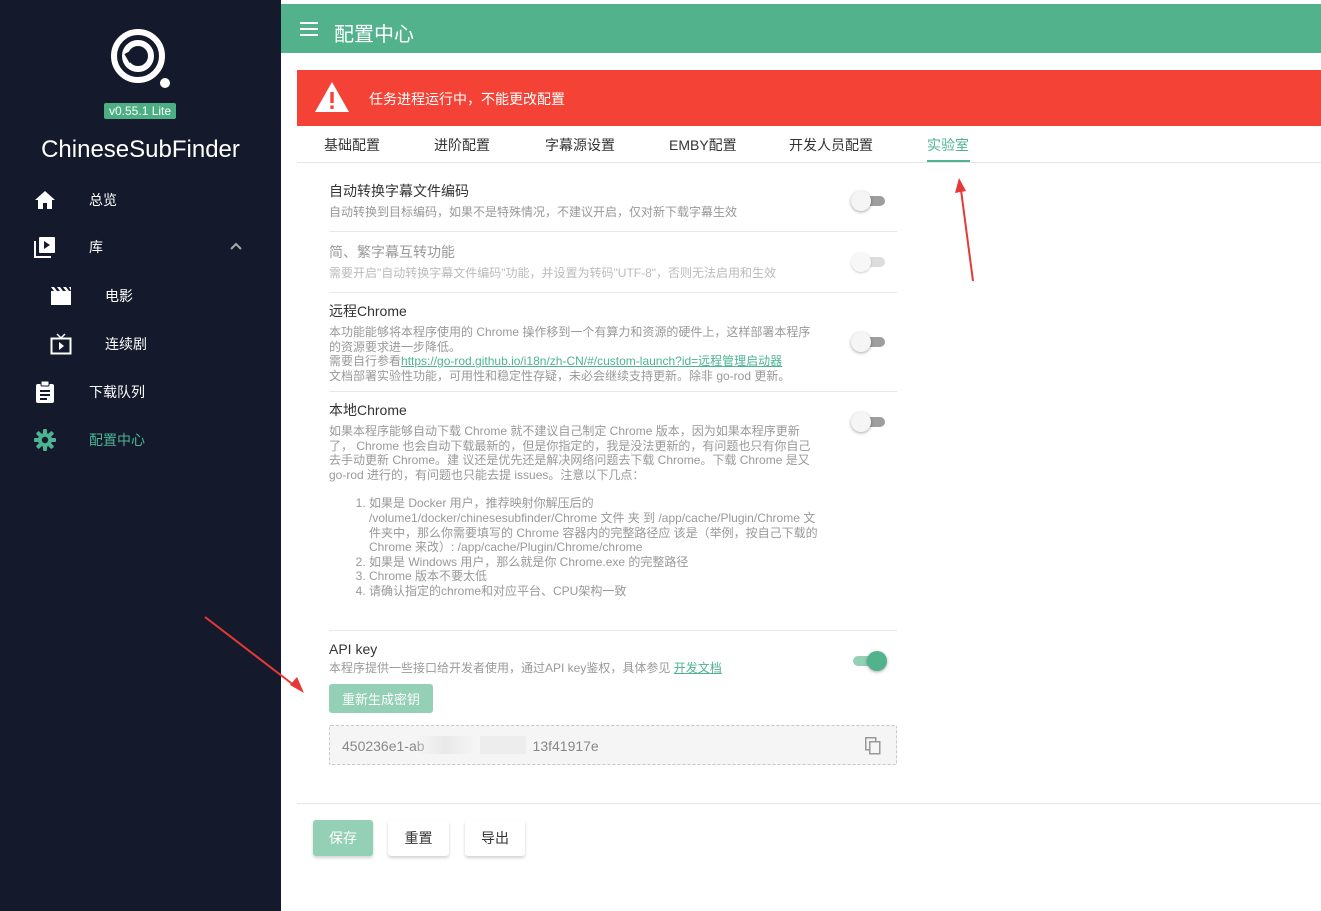  I want to click on settings-tabs: 基础配置 进阶配置 字幕源设置 EMBY配置 开发人员配置 实验室, so click(809, 144).